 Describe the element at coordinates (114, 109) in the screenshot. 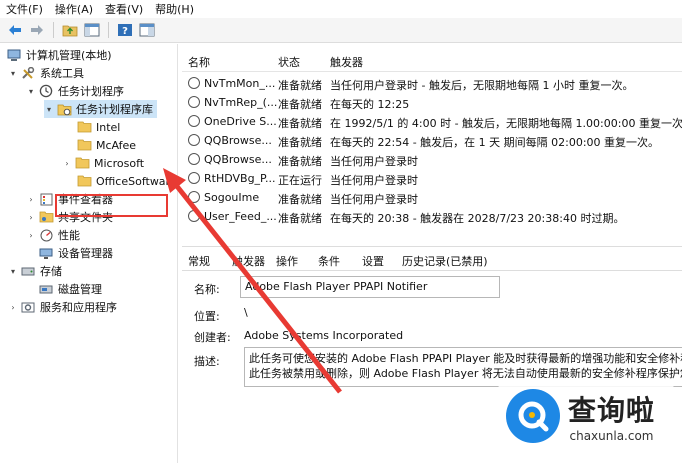

I see `tree-label: 任务计划程序库` at that location.